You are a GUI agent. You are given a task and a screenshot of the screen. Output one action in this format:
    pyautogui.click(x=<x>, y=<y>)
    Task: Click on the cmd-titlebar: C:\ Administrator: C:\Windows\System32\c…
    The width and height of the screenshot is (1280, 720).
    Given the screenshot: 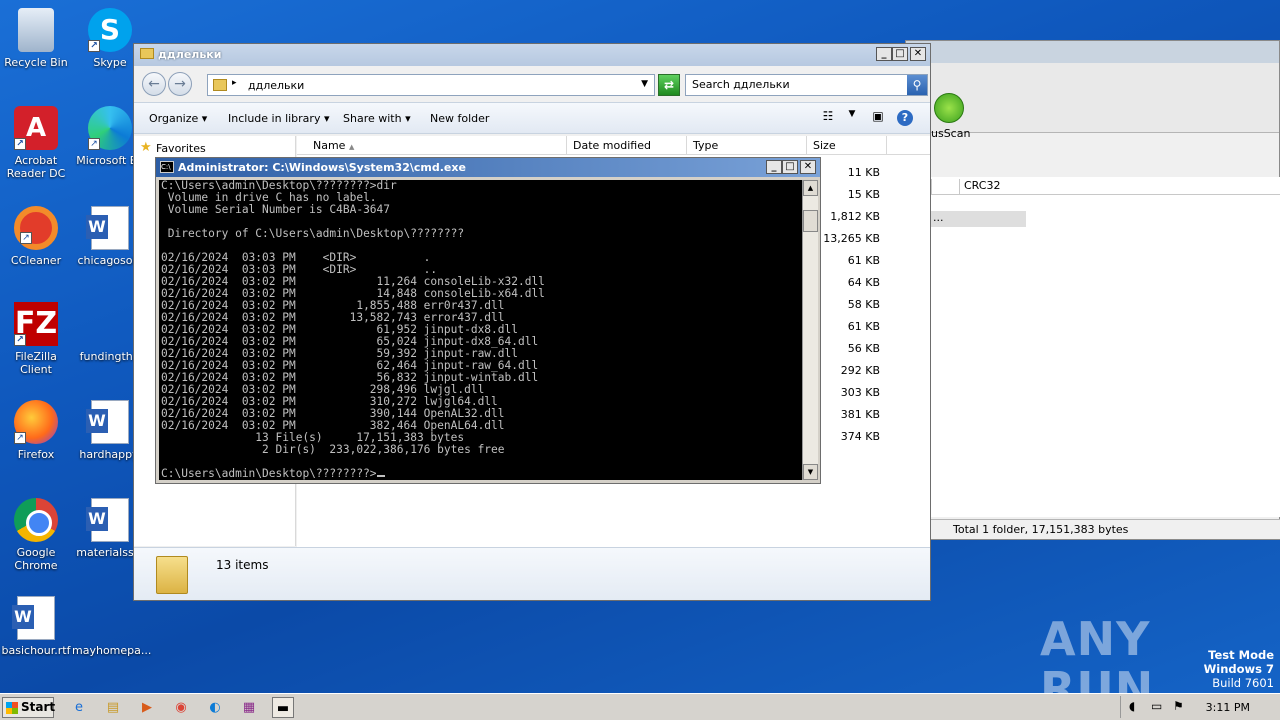 What is the action you would take?
    pyautogui.click(x=488, y=167)
    